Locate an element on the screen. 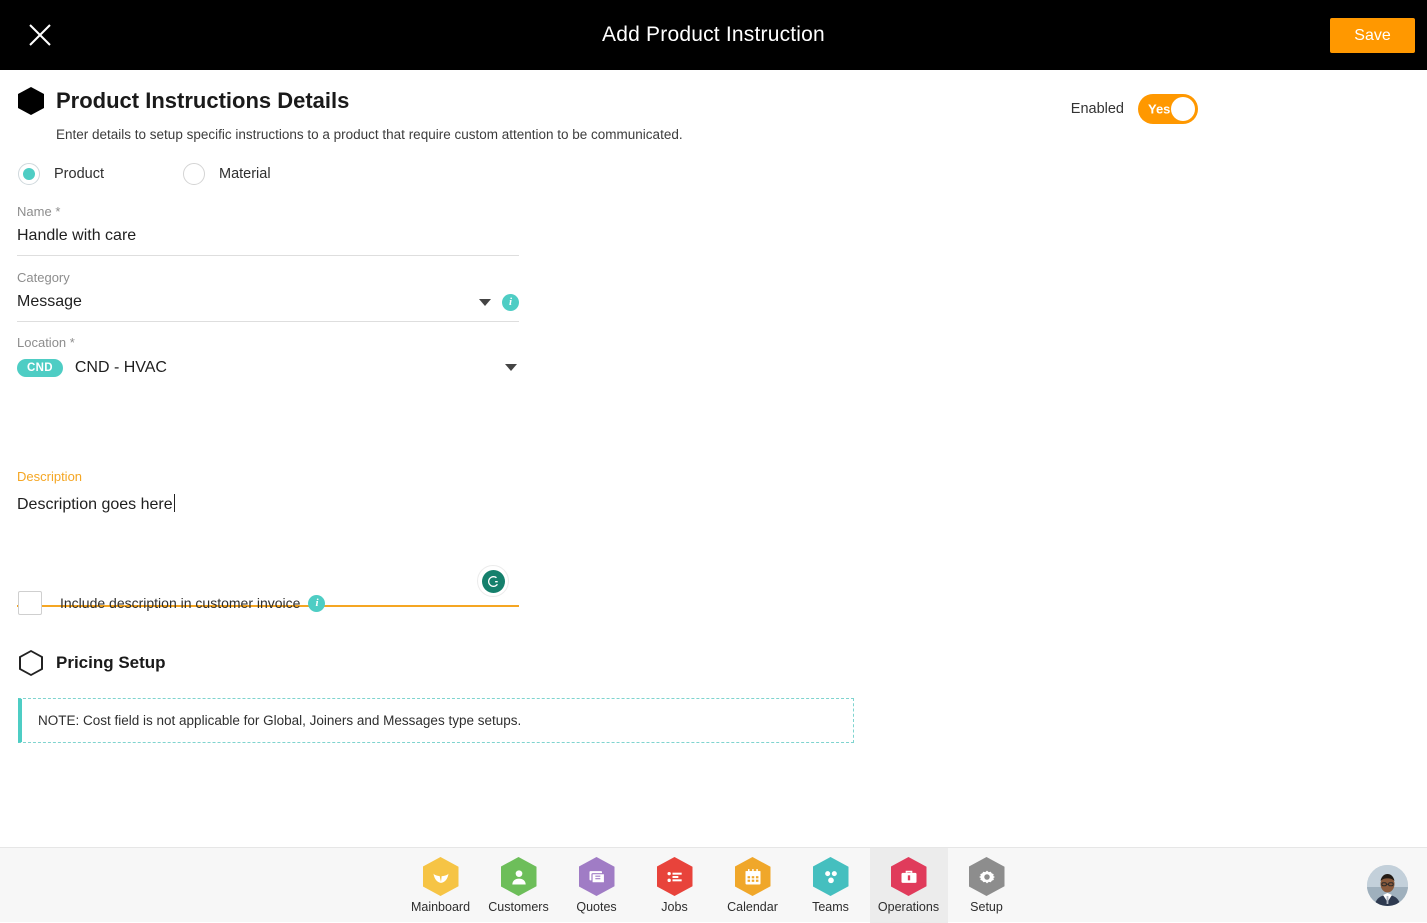 The height and width of the screenshot is (923, 1427). pricing-setup-title: Pricing Setup is located at coordinates (111, 663).